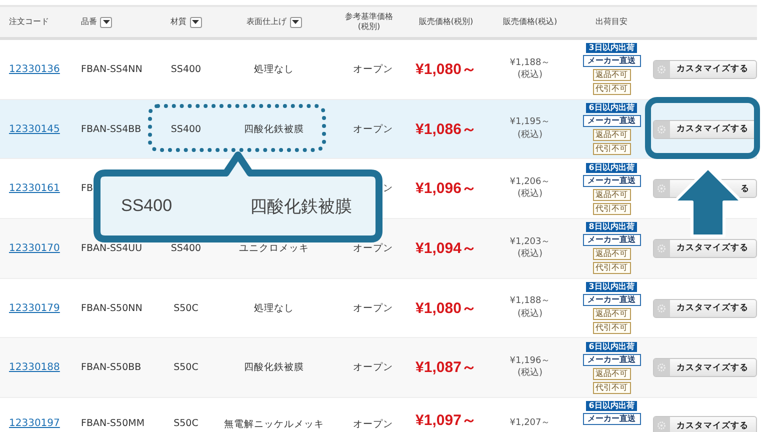 Image resolution: width=768 pixels, height=432 pixels. I want to click on tax-included-price: ¥1,196～, so click(530, 362).